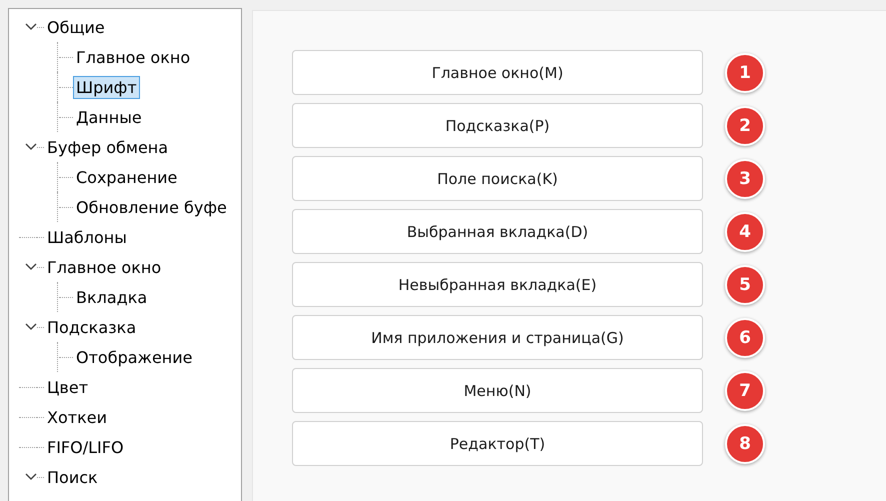 This screenshot has height=501, width=886. Describe the element at coordinates (497, 443) in the screenshot. I see `font-button: Редактор(T)` at that location.